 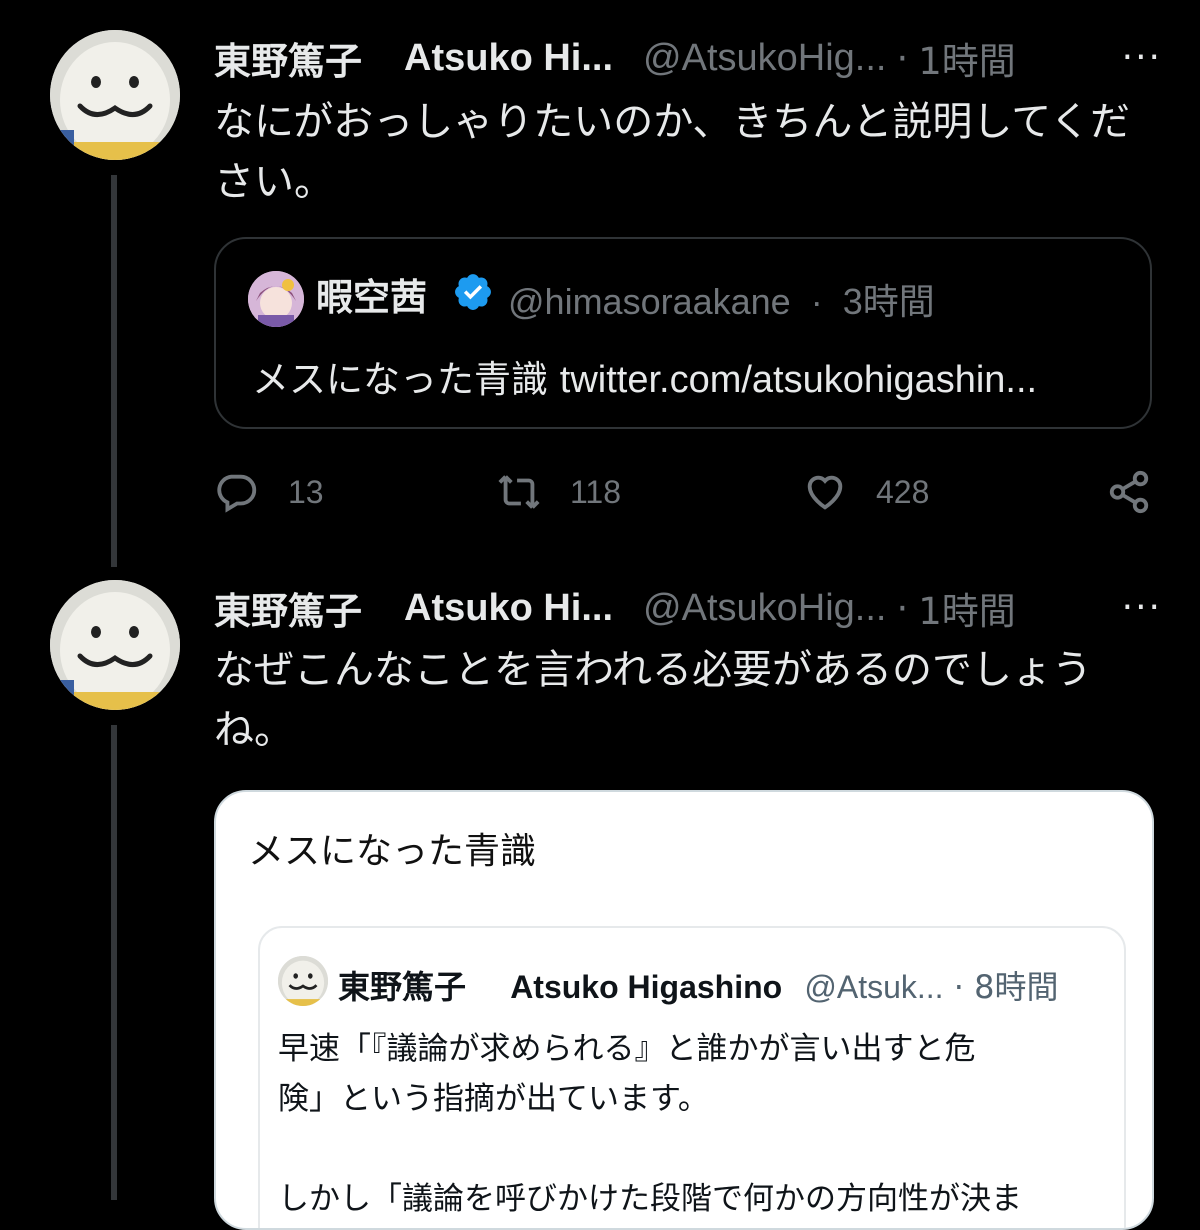 I want to click on reply-button: 13, so click(x=269, y=492).